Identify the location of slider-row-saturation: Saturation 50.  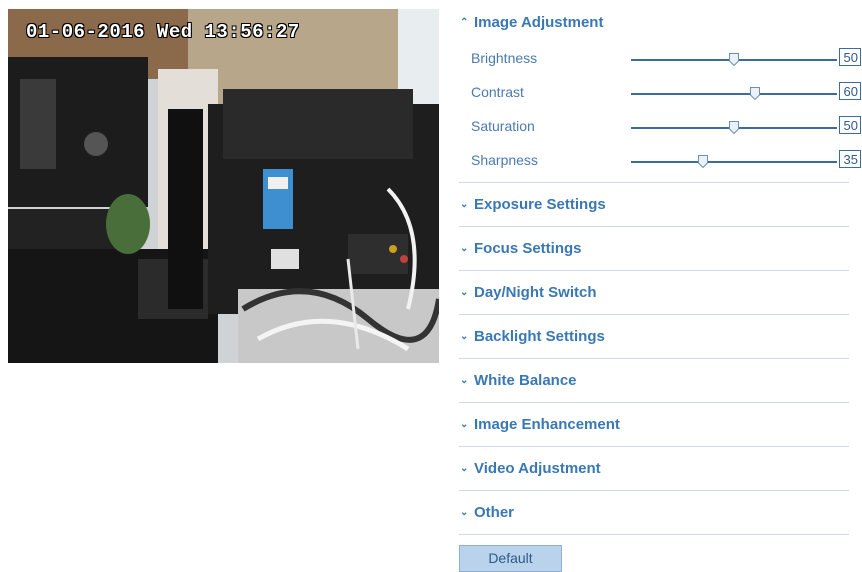
(660, 125).